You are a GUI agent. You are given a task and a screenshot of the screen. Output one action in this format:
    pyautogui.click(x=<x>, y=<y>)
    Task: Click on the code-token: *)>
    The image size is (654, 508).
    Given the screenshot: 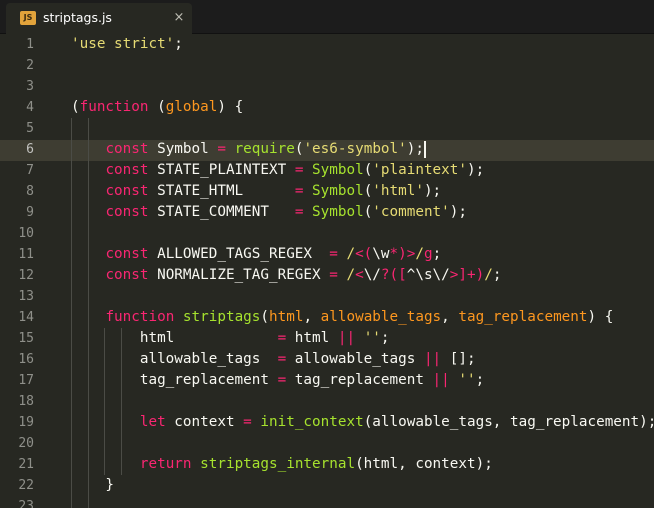 What is the action you would take?
    pyautogui.click(x=402, y=254)
    